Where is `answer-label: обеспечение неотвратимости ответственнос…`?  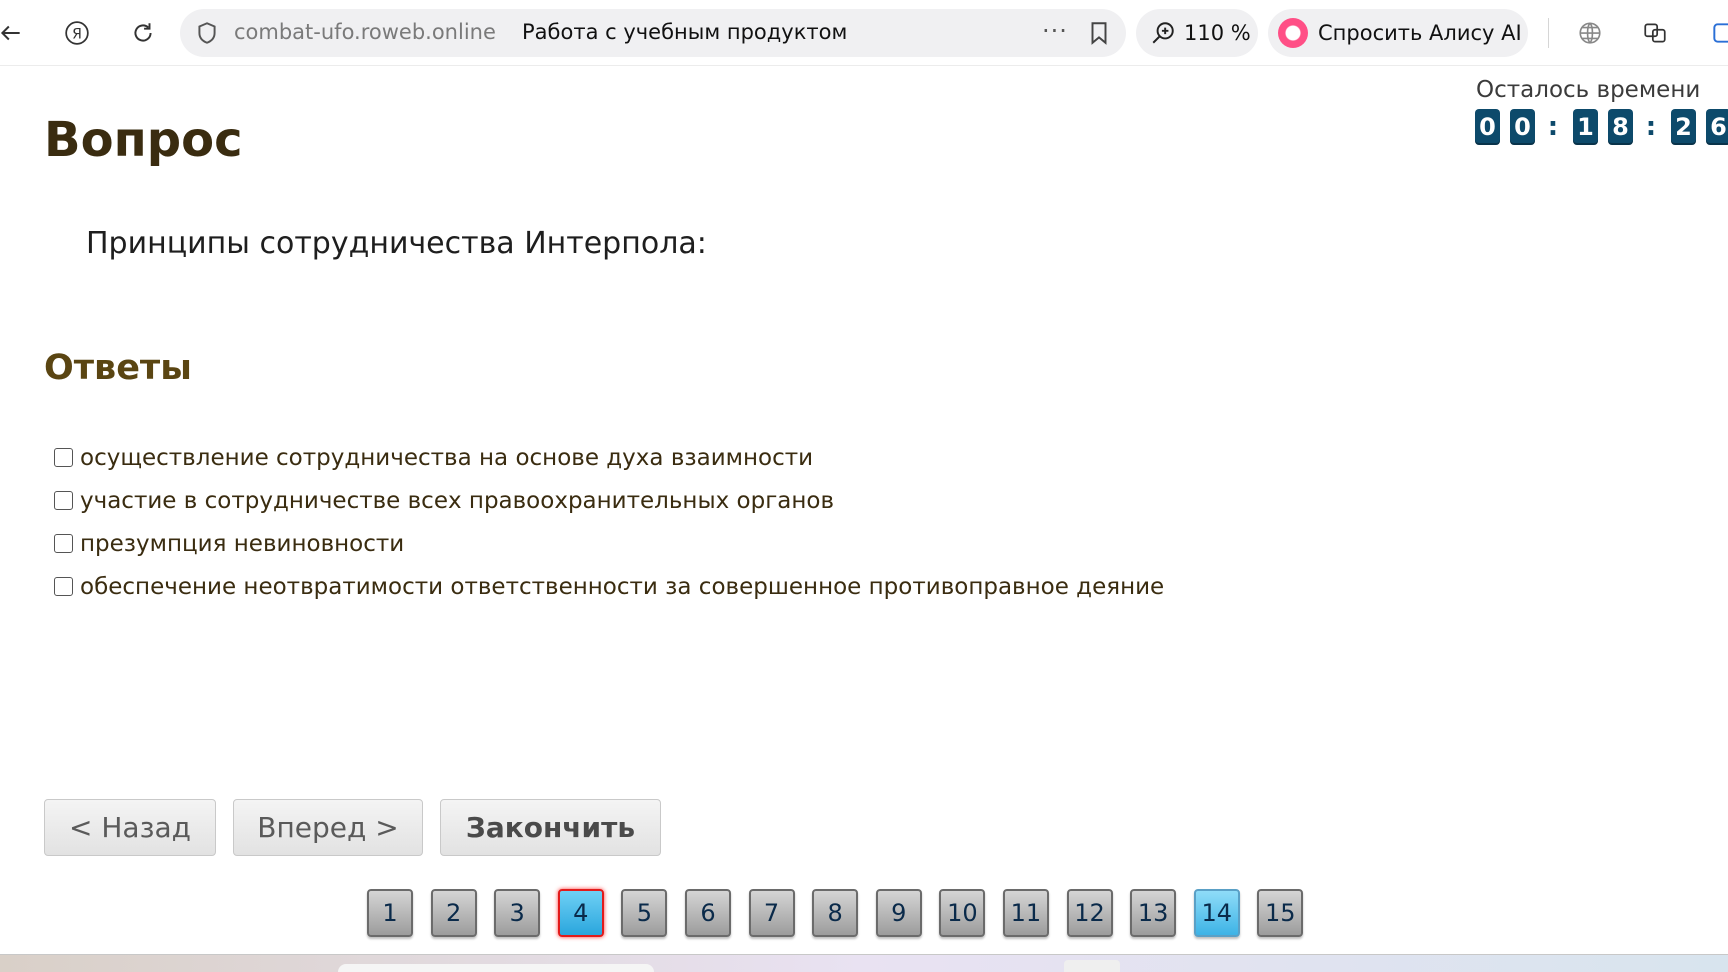
answer-label: обеспечение неотвратимости ответственнос… is located at coordinates (622, 587).